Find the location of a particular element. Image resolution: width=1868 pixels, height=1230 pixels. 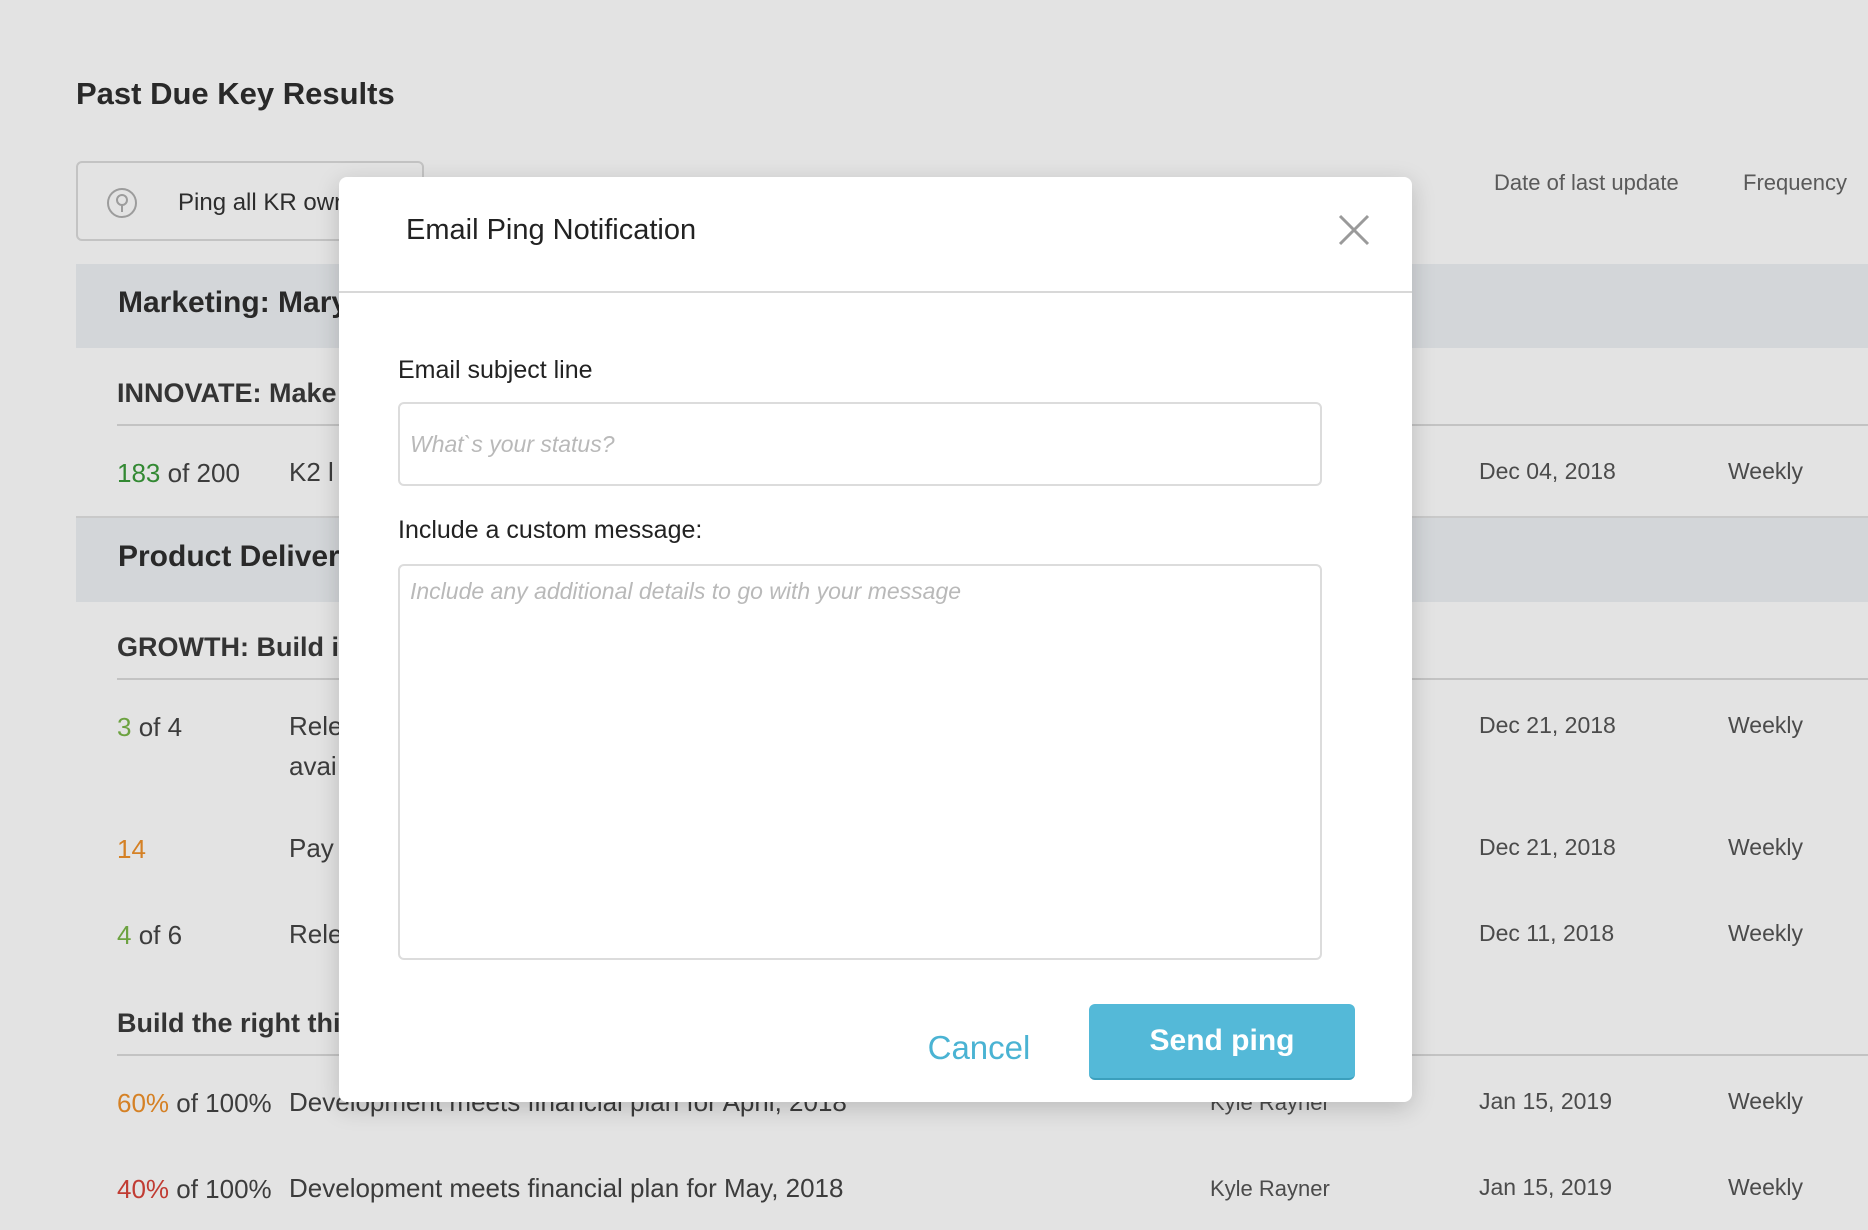

subject-input is located at coordinates (860, 444).